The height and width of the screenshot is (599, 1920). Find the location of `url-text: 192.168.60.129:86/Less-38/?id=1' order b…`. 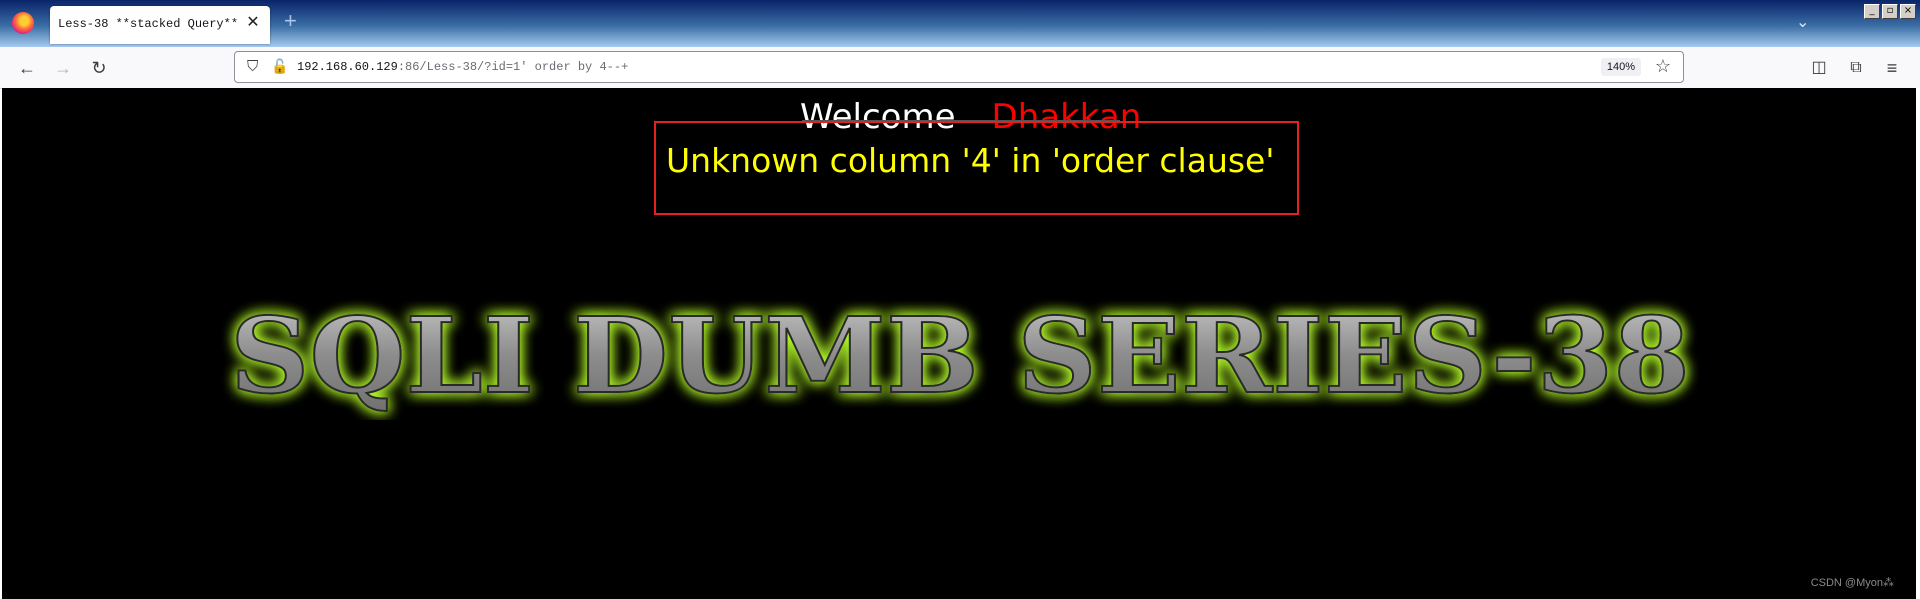

url-text: 192.168.60.129:86/Less-38/?id=1' order b… is located at coordinates (462, 67).